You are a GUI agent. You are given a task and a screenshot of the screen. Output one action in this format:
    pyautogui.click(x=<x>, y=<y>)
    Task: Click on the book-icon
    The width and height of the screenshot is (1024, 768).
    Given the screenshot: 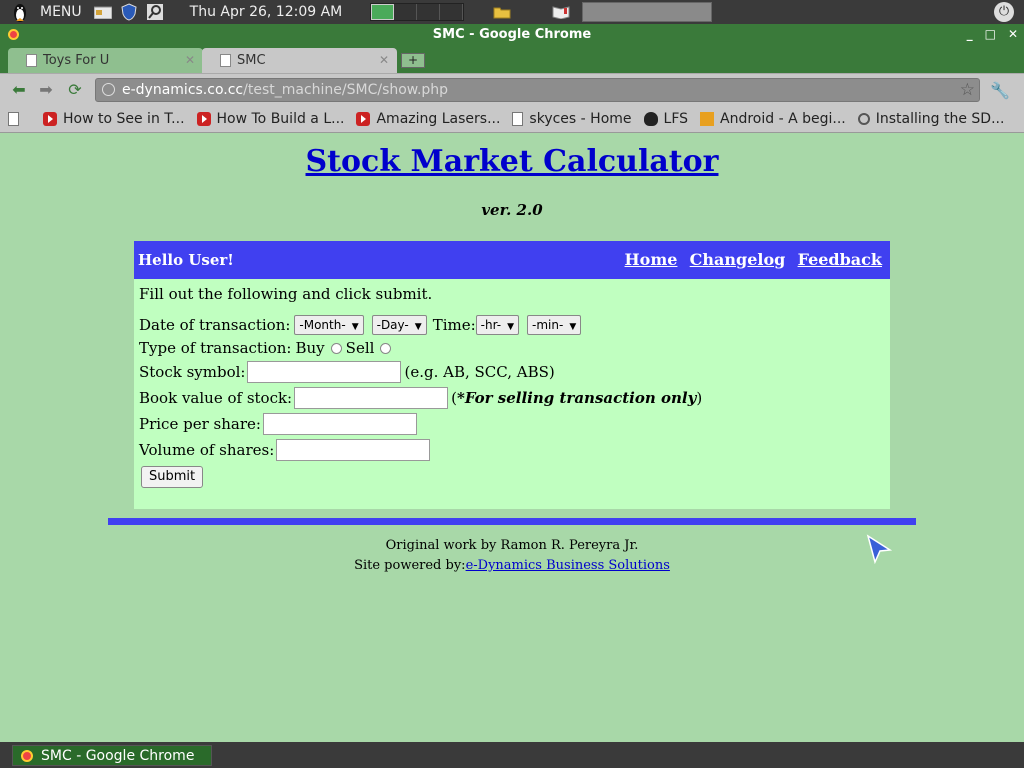 What is the action you would take?
    pyautogui.click(x=561, y=12)
    